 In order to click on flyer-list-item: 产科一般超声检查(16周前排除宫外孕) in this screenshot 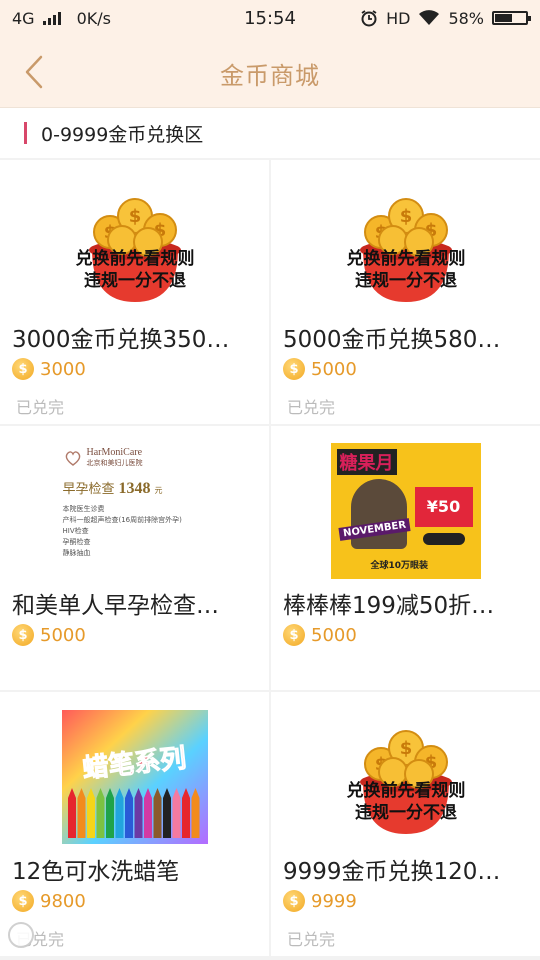, I will do `click(122, 520)`.